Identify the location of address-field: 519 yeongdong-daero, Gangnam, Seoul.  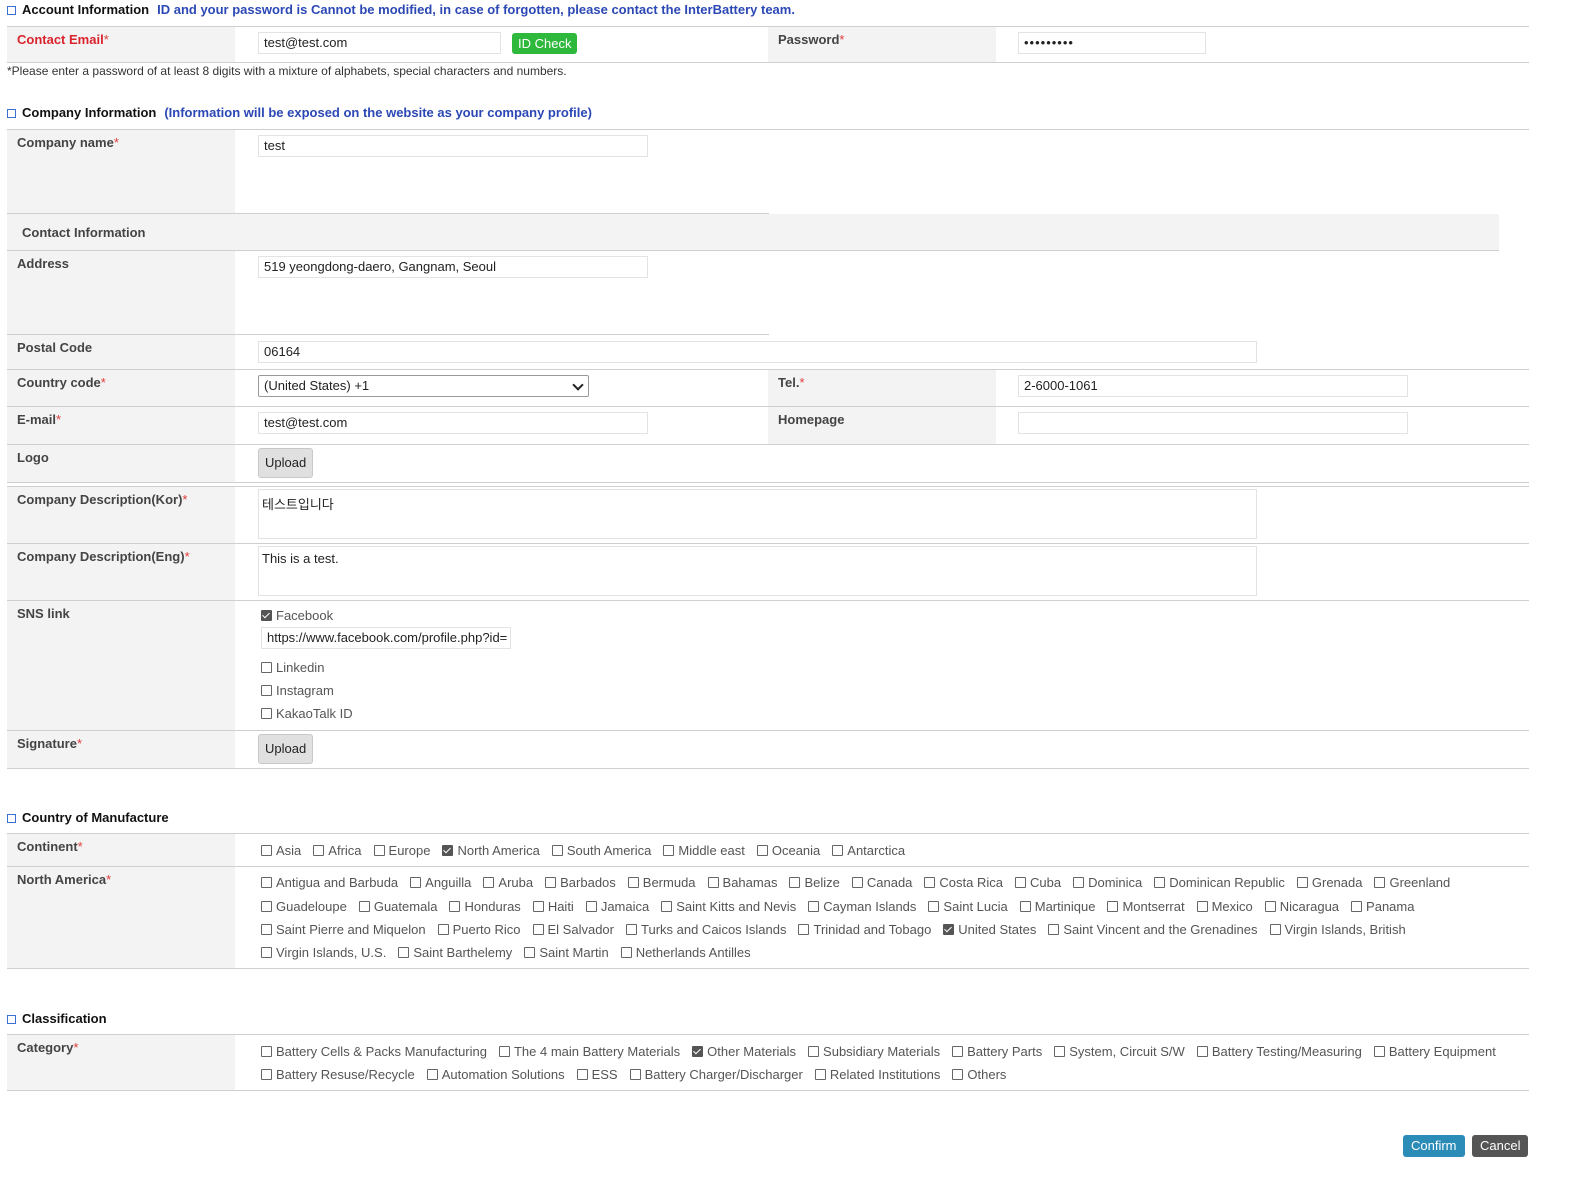
(453, 267).